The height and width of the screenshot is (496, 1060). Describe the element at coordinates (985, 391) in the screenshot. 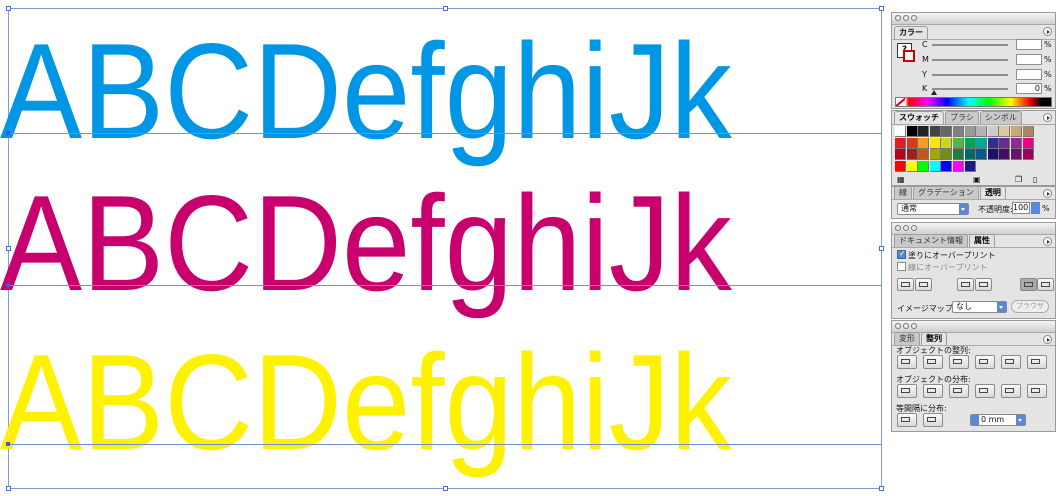

I see `distribute-left-button` at that location.